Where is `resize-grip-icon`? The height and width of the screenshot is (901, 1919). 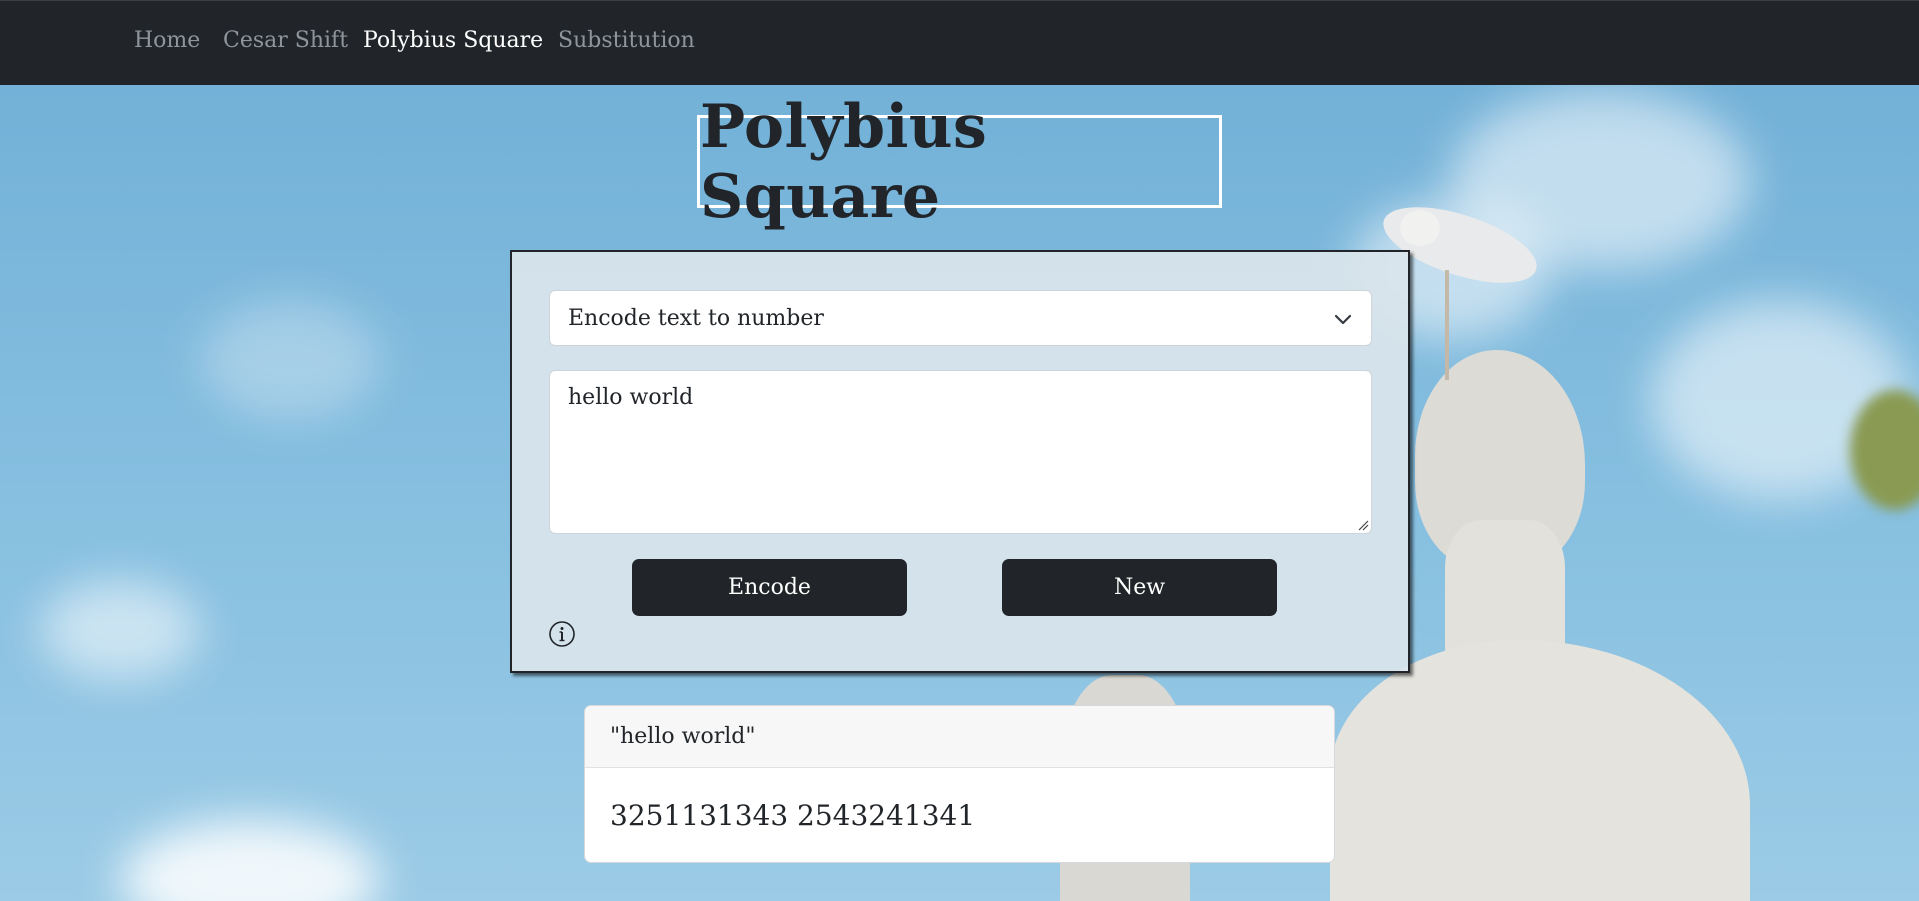
resize-grip-icon is located at coordinates (1363, 525).